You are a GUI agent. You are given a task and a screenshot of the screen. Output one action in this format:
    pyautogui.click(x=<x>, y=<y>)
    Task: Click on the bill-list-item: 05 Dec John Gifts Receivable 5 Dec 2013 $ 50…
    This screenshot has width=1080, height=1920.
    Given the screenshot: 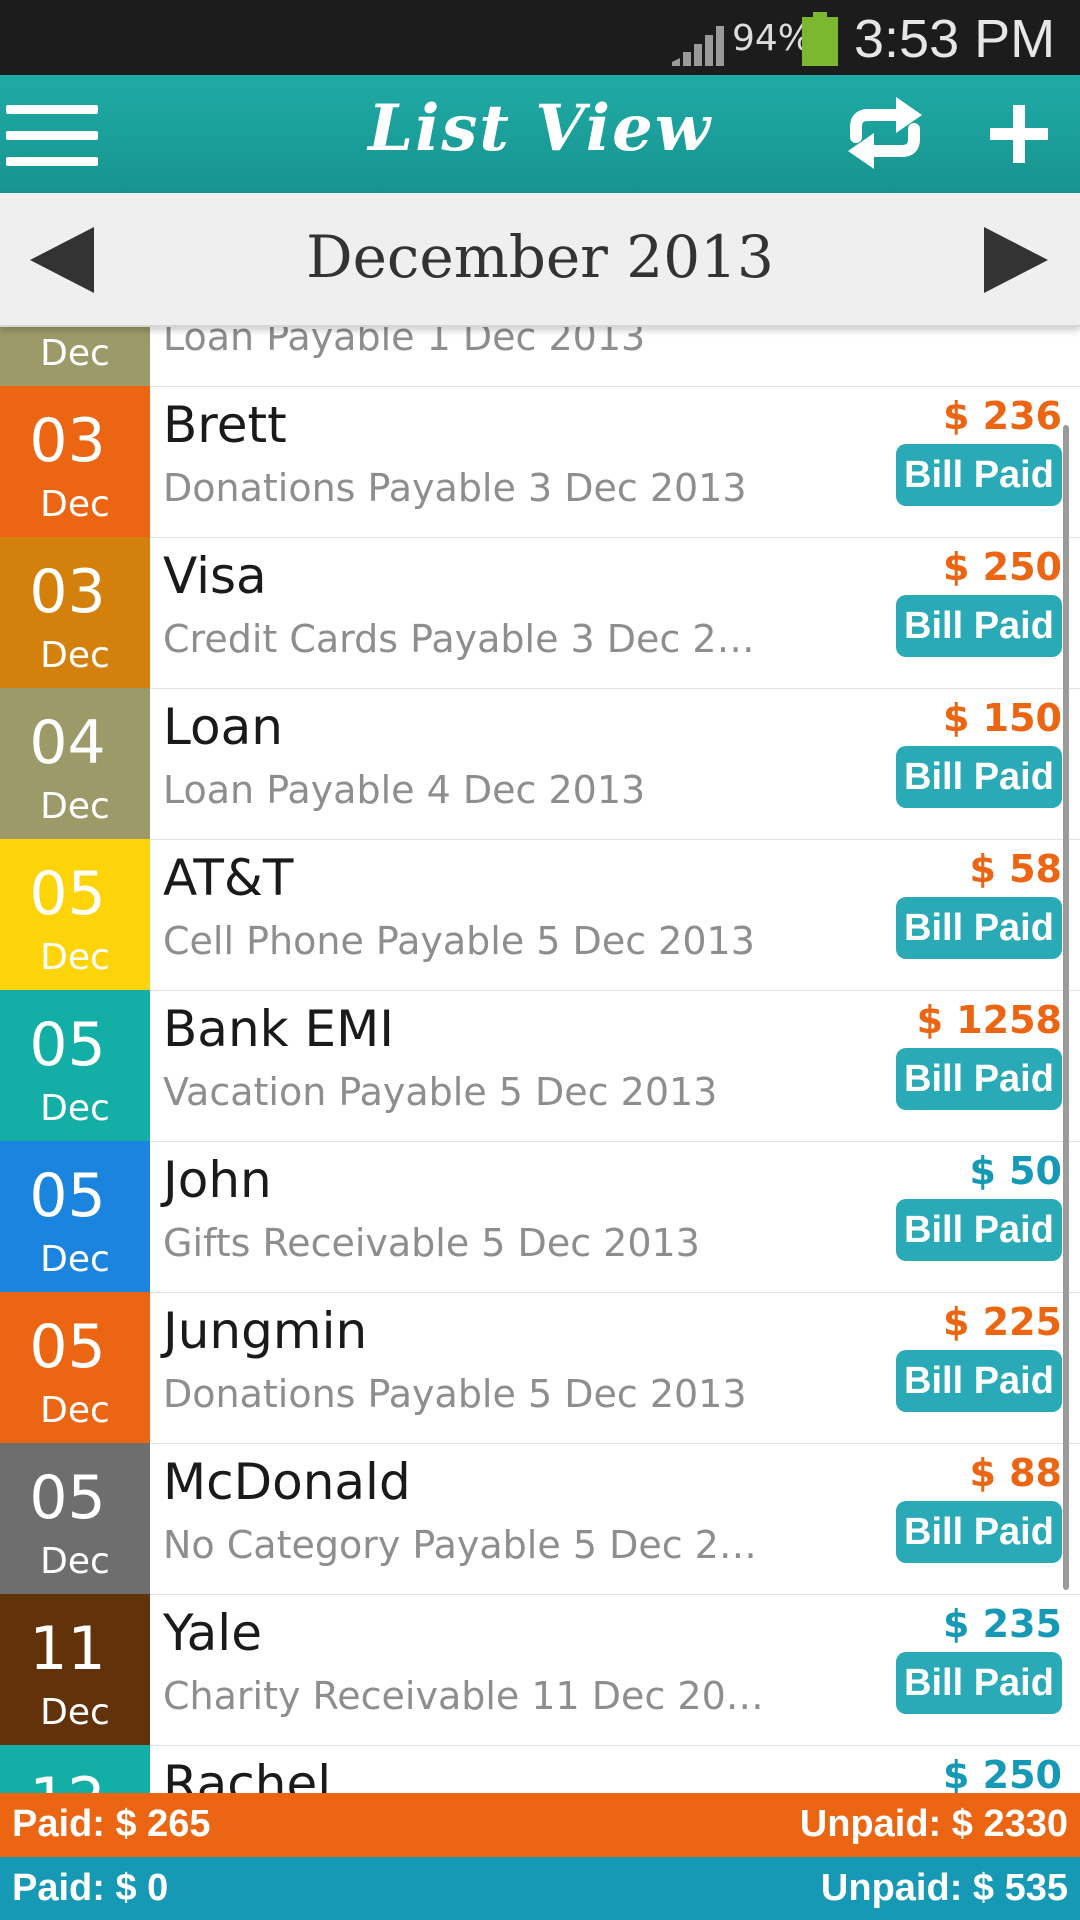 What is the action you would take?
    pyautogui.click(x=540, y=1217)
    